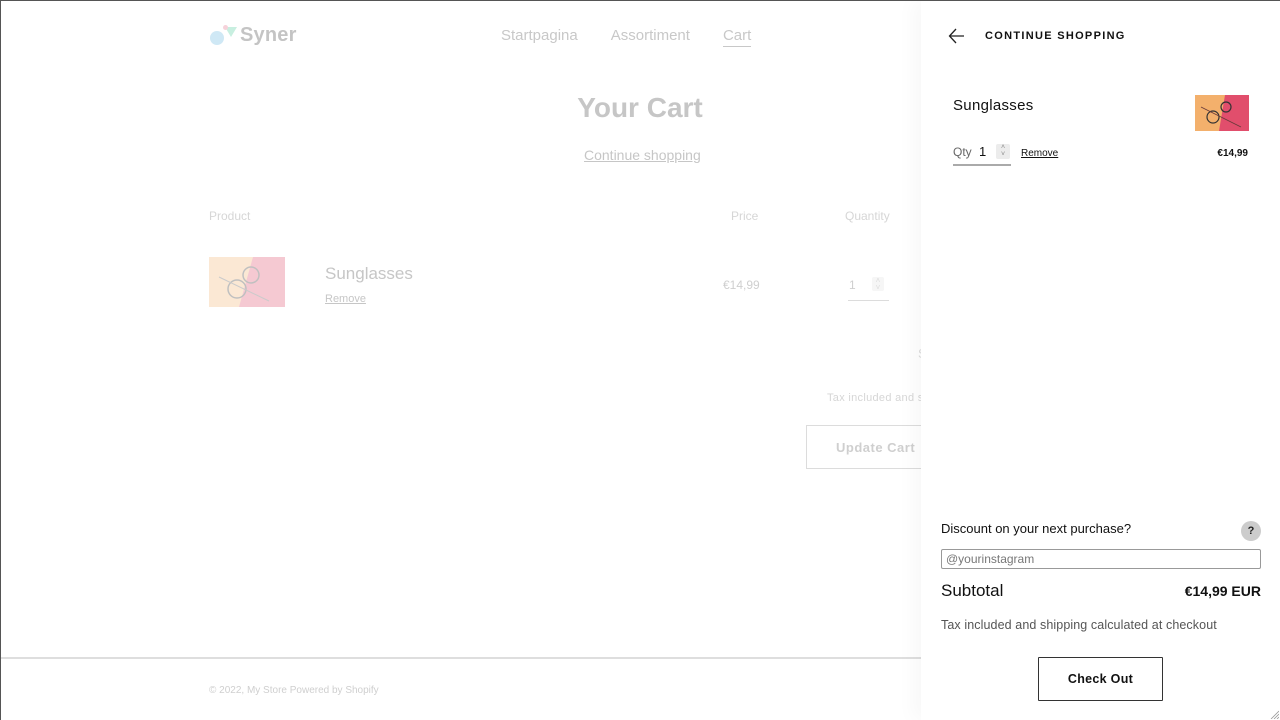  I want to click on drawer-qty-value: 1, so click(983, 151).